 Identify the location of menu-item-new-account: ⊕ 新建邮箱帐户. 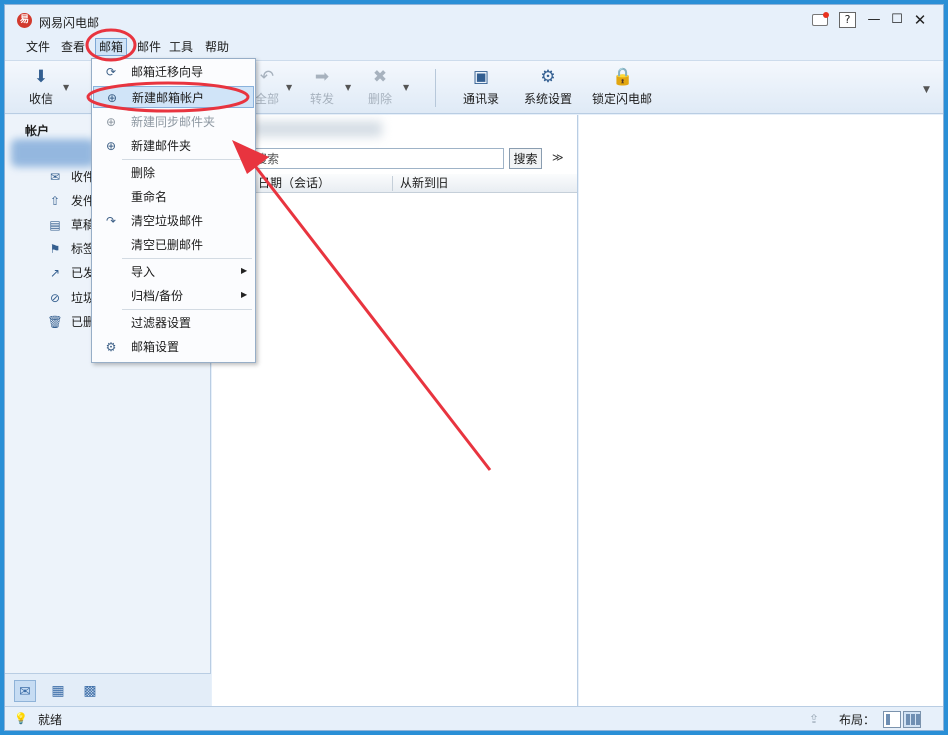
(173, 97).